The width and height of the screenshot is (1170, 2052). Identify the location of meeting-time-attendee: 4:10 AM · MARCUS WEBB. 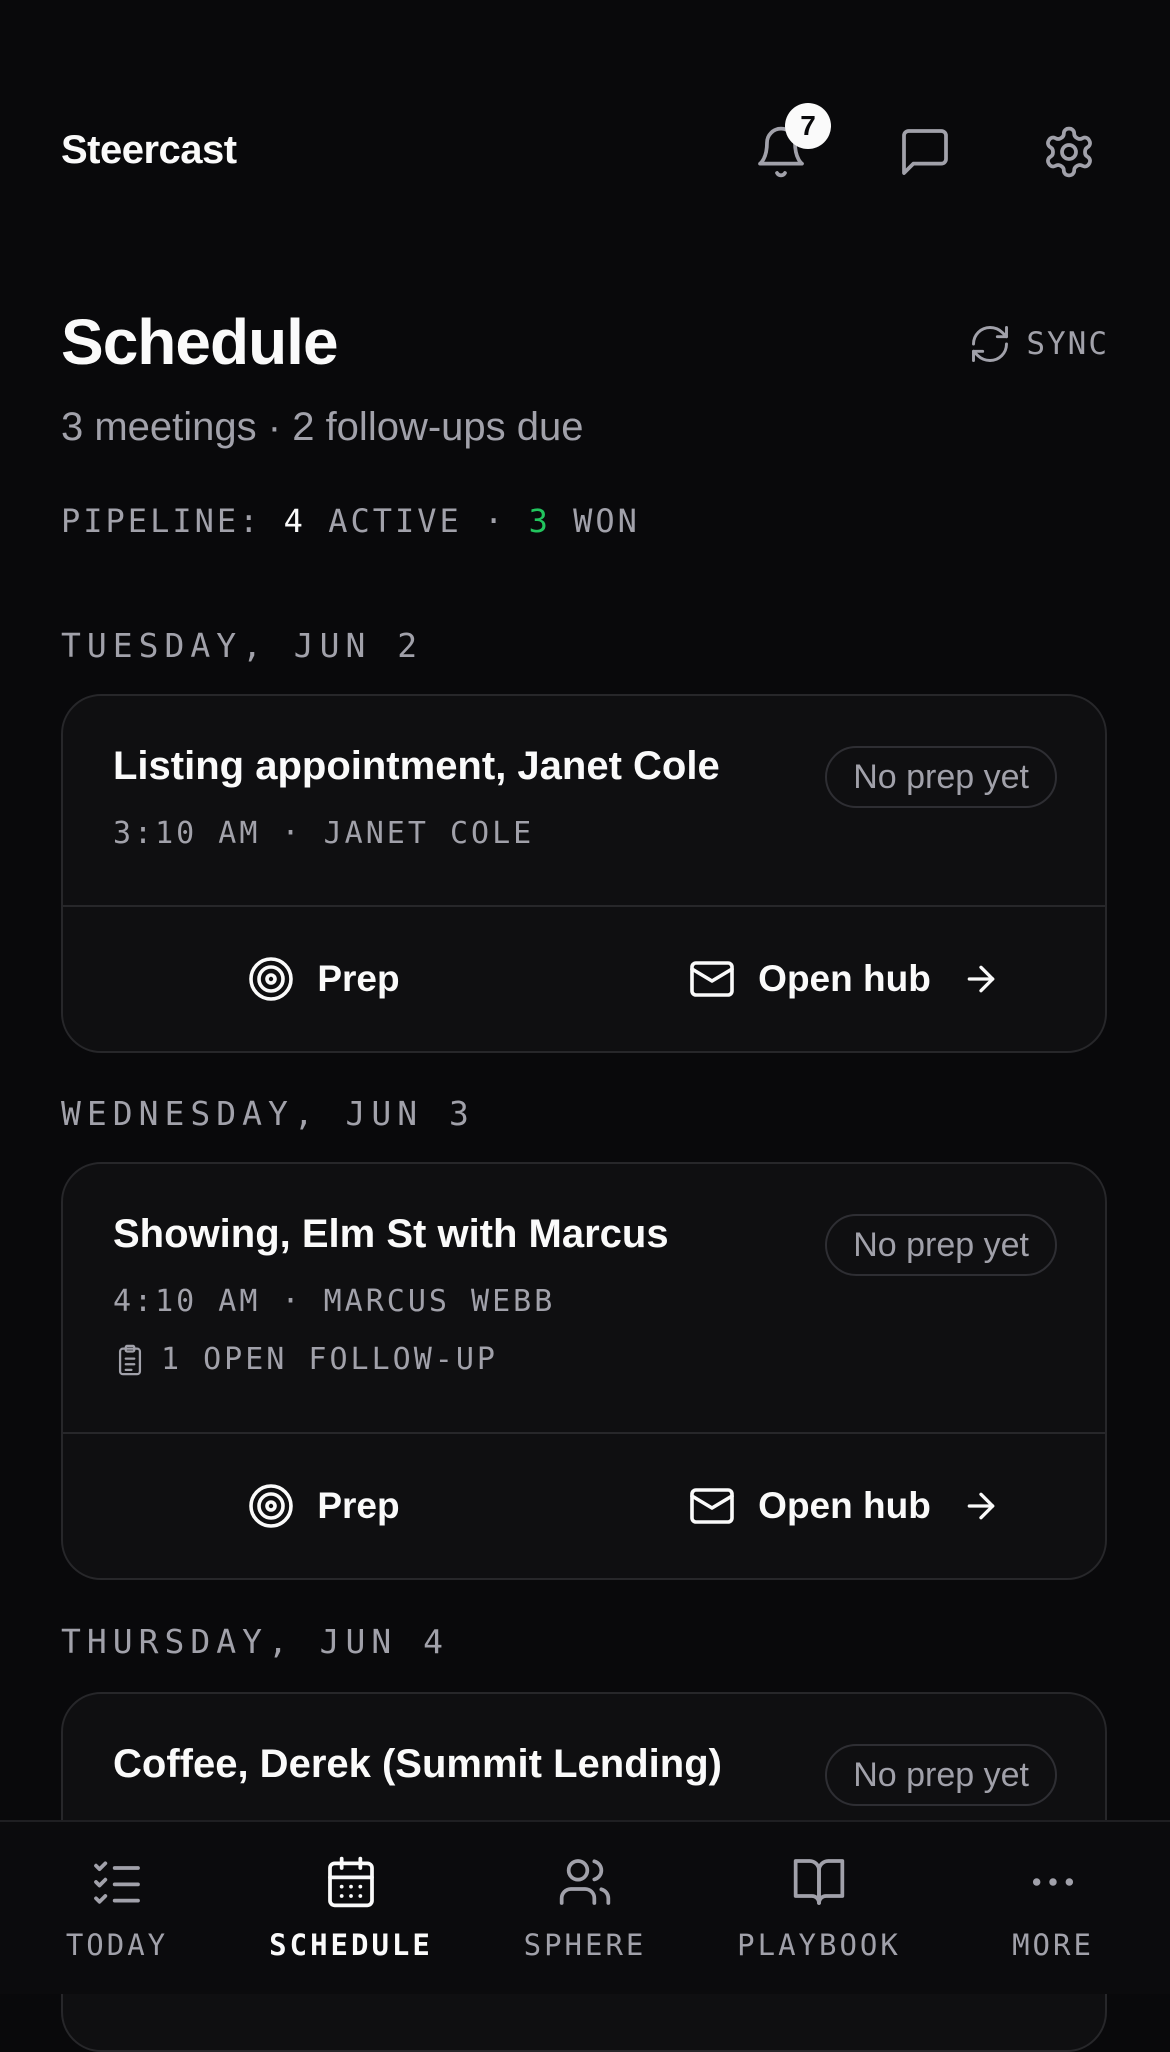
(334, 1301).